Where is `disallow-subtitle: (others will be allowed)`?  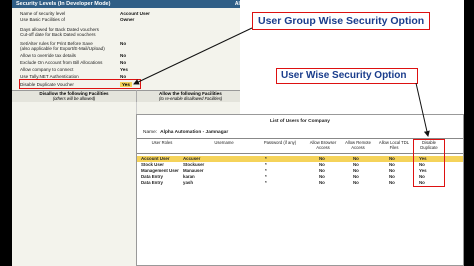
disallow-subtitle: (others will be allowed) is located at coordinates (74, 98).